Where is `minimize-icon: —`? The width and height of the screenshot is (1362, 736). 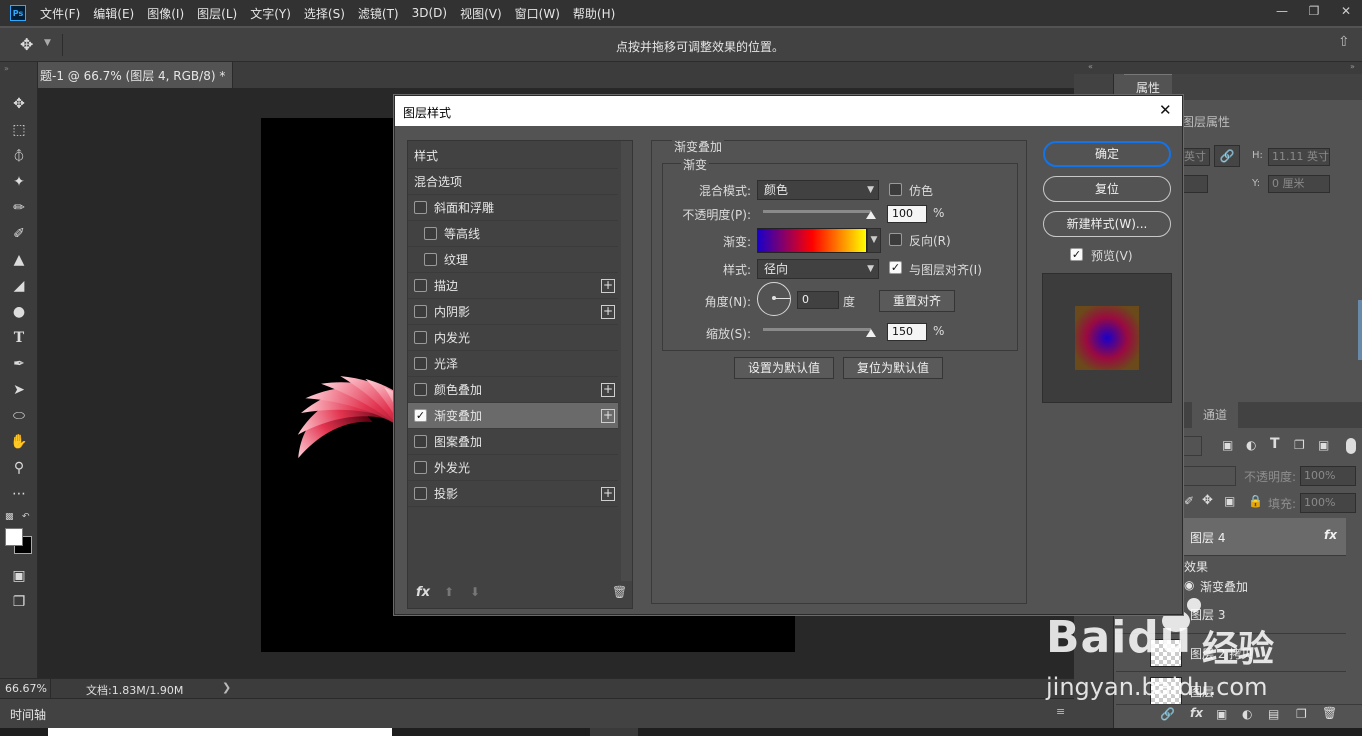
minimize-icon: — is located at coordinates (1282, 11).